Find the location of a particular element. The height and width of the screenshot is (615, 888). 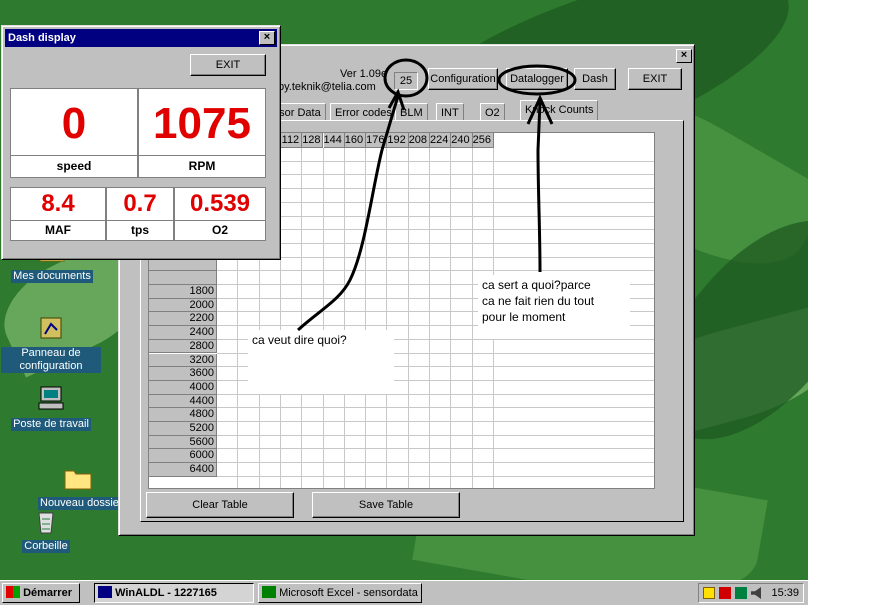

row-header: 5200 is located at coordinates (183, 429).